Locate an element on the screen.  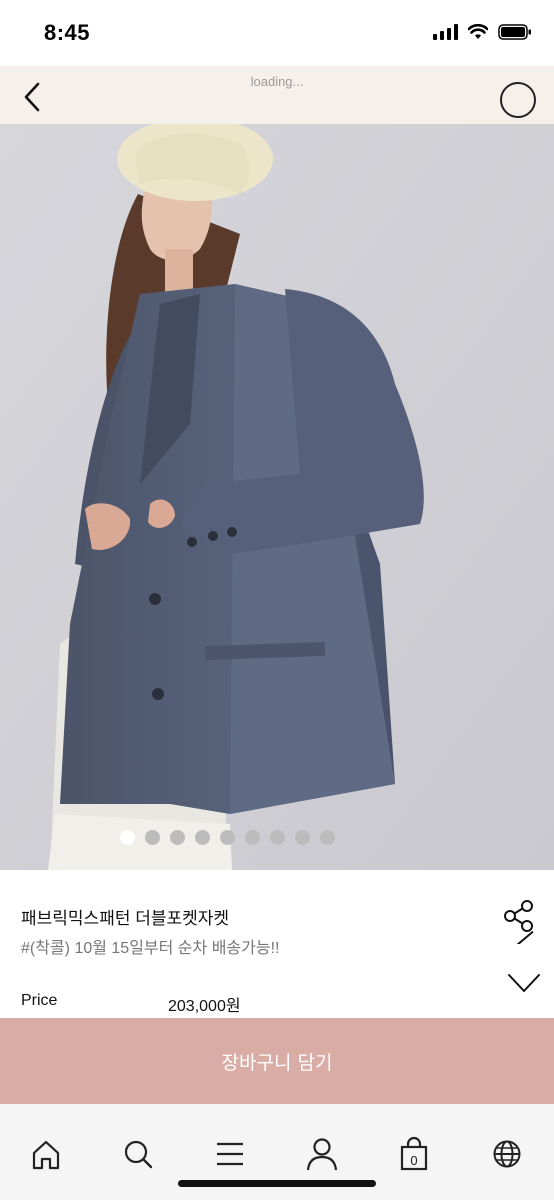
chevron-left-icon is located at coordinates (32, 97).